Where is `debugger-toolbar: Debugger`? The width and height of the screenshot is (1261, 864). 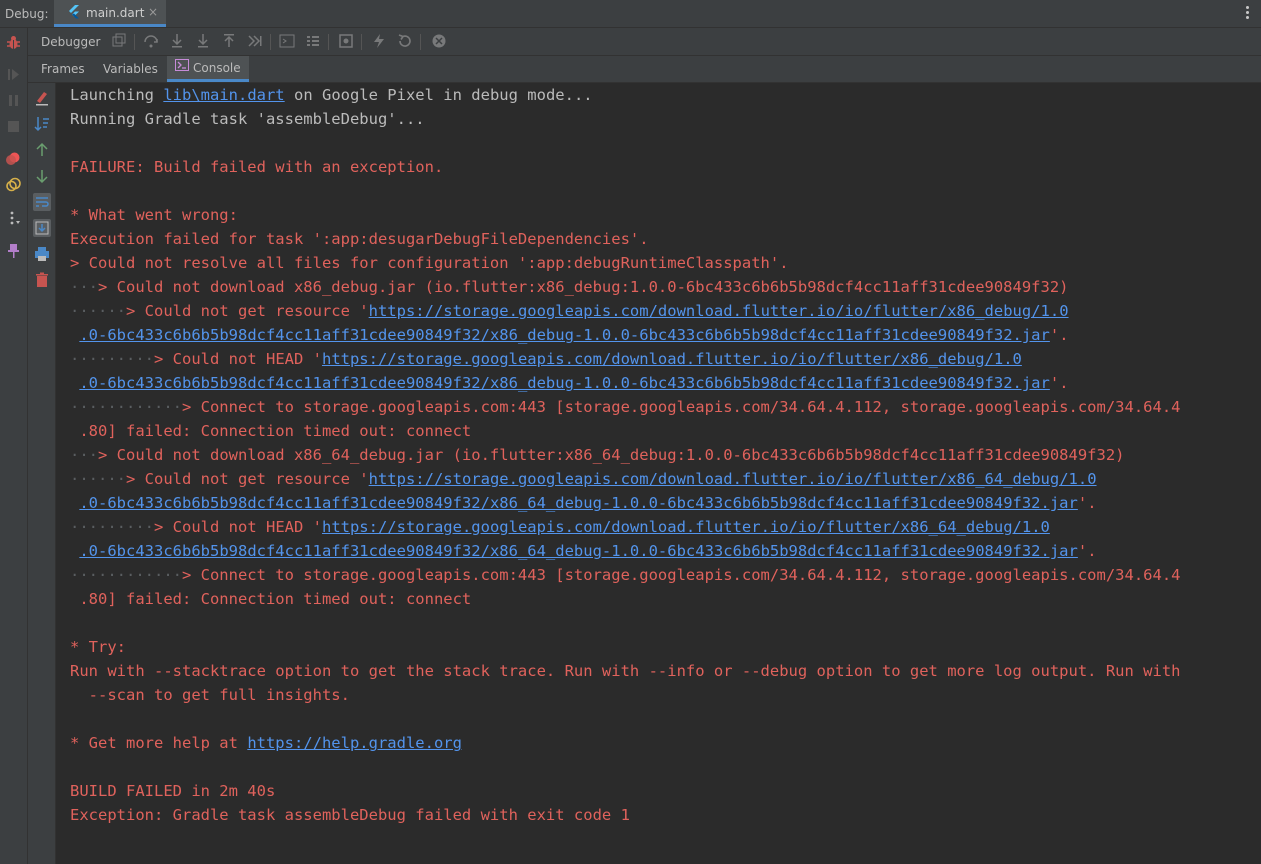 debugger-toolbar: Debugger is located at coordinates (644, 42).